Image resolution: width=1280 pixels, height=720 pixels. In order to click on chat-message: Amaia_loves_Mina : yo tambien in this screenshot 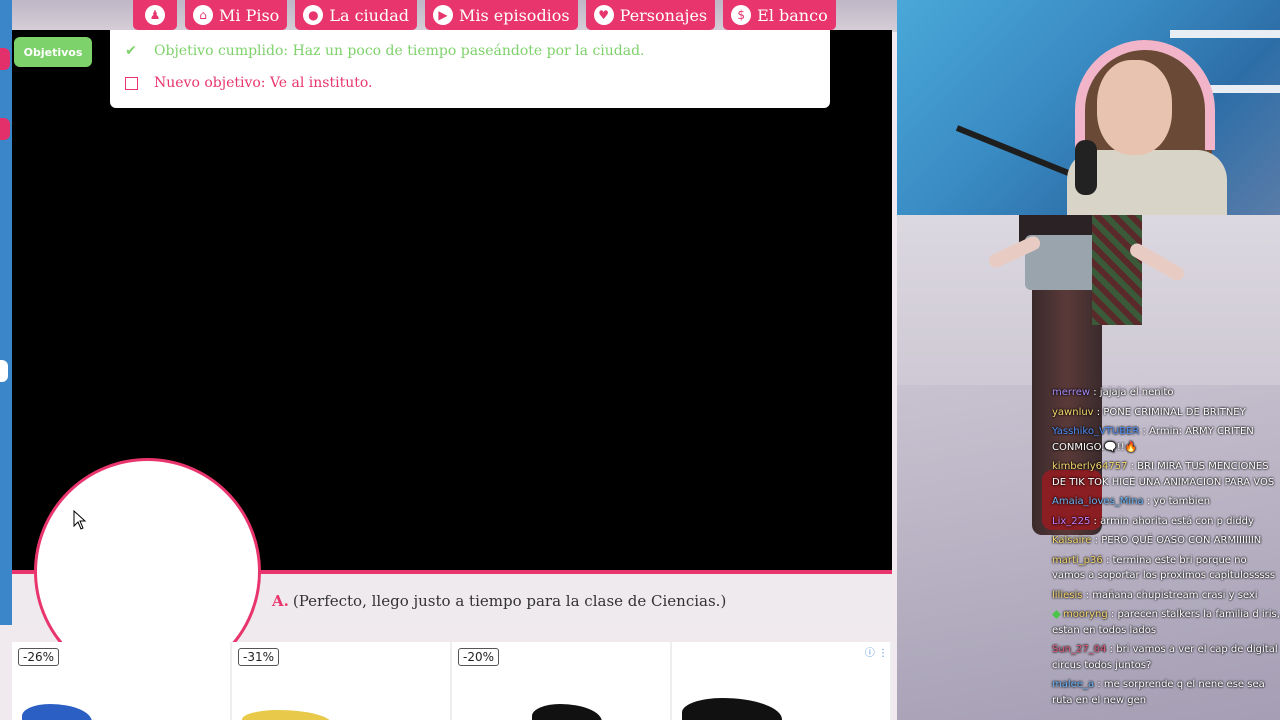, I will do `click(1131, 501)`.